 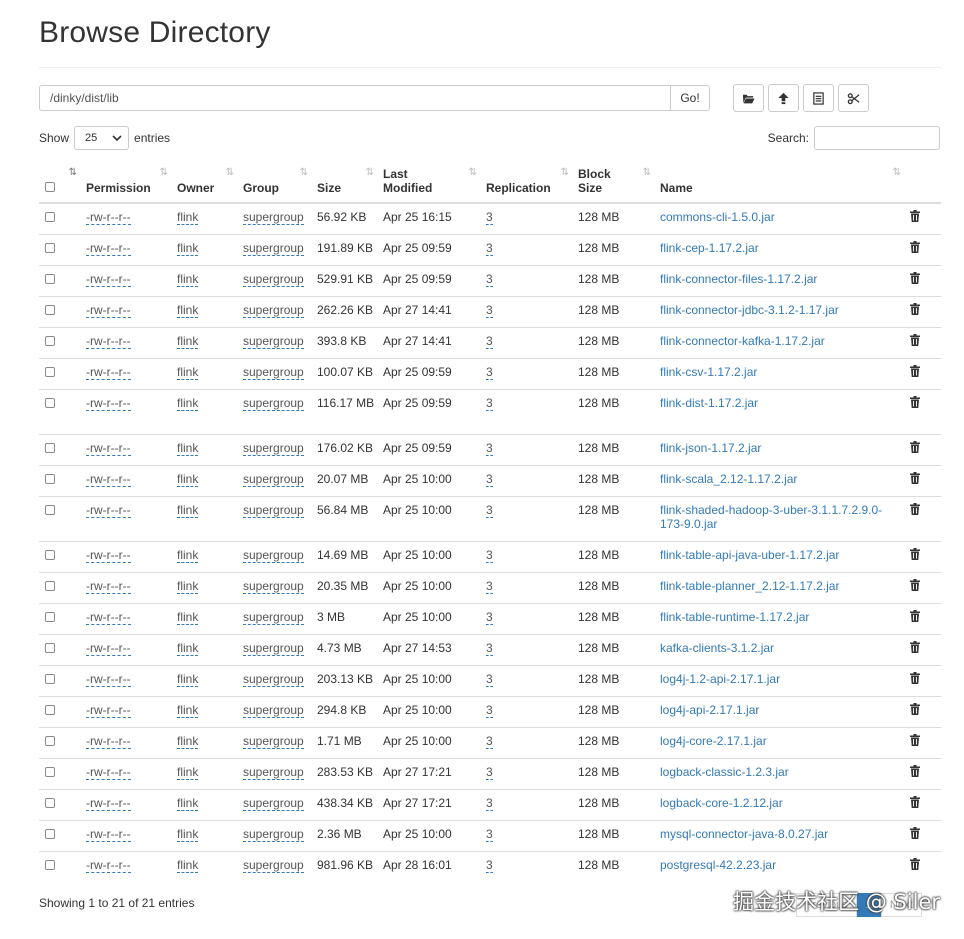 What do you see at coordinates (724, 772) in the screenshot?
I see `file-name-link: logback-classic-1.2.3.jar` at bounding box center [724, 772].